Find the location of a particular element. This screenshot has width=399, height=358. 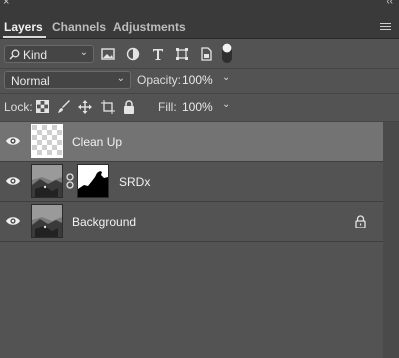

layer-lock-icon is located at coordinates (361, 222).